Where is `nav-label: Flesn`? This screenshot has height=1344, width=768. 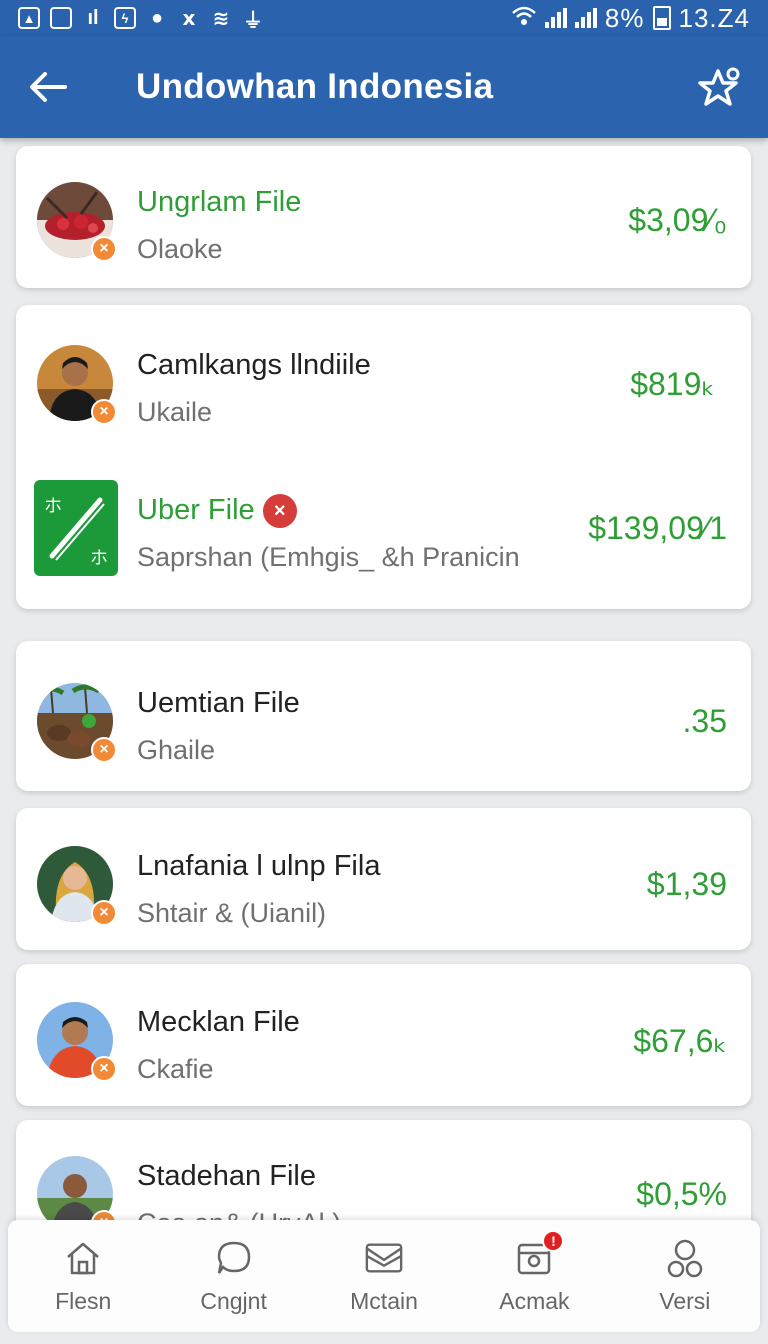
nav-label: Flesn is located at coordinates (83, 1300).